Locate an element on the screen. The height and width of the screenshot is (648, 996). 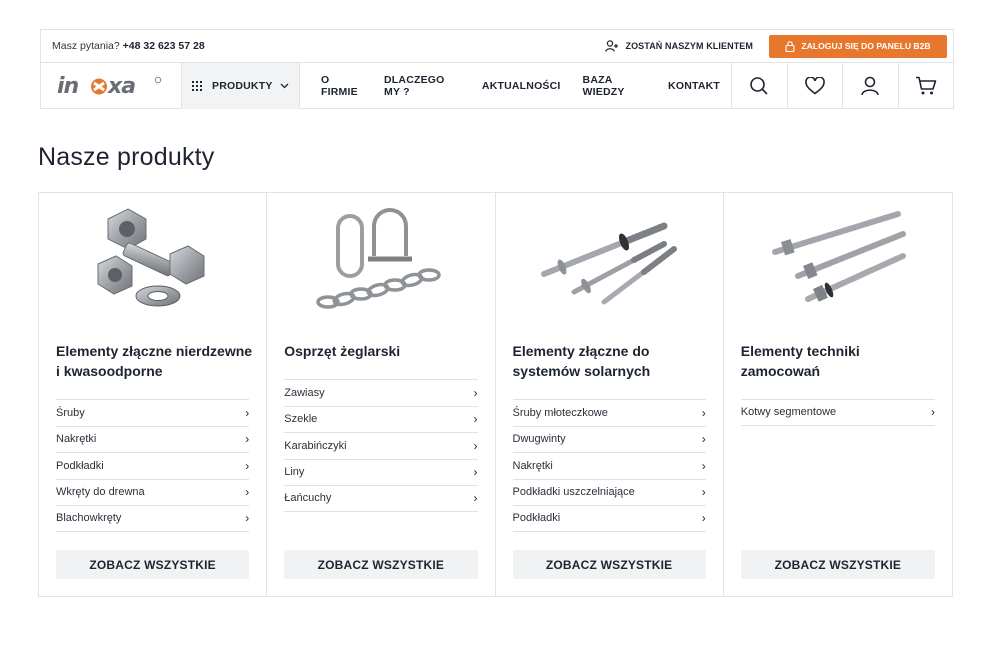
list-item: Dwugwinty › is located at coordinates (609, 439).